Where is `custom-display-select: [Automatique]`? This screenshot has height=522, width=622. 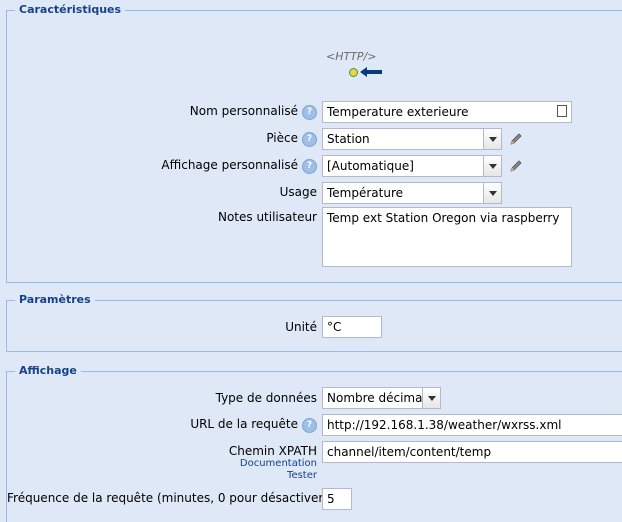 custom-display-select: [Automatique] is located at coordinates (412, 166).